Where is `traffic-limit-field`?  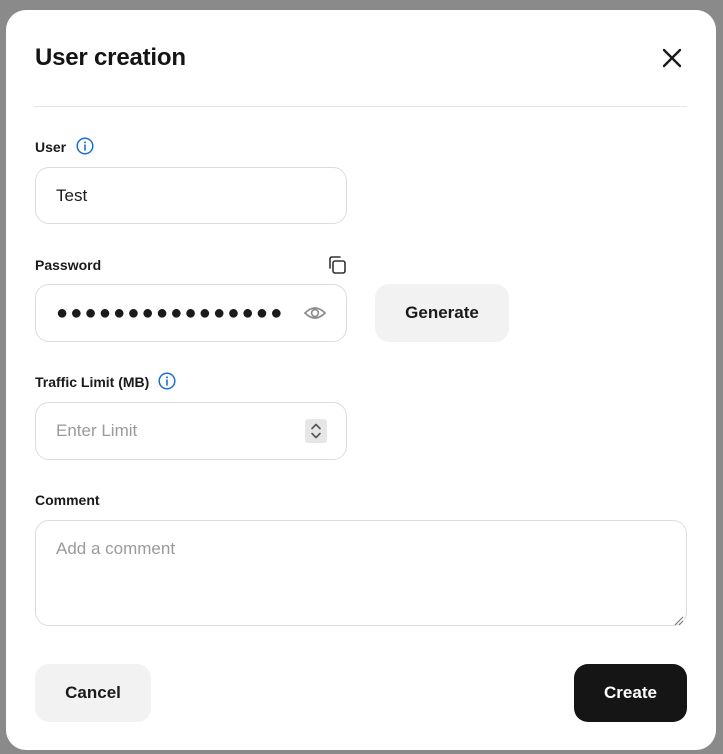
traffic-limit-field is located at coordinates (191, 431).